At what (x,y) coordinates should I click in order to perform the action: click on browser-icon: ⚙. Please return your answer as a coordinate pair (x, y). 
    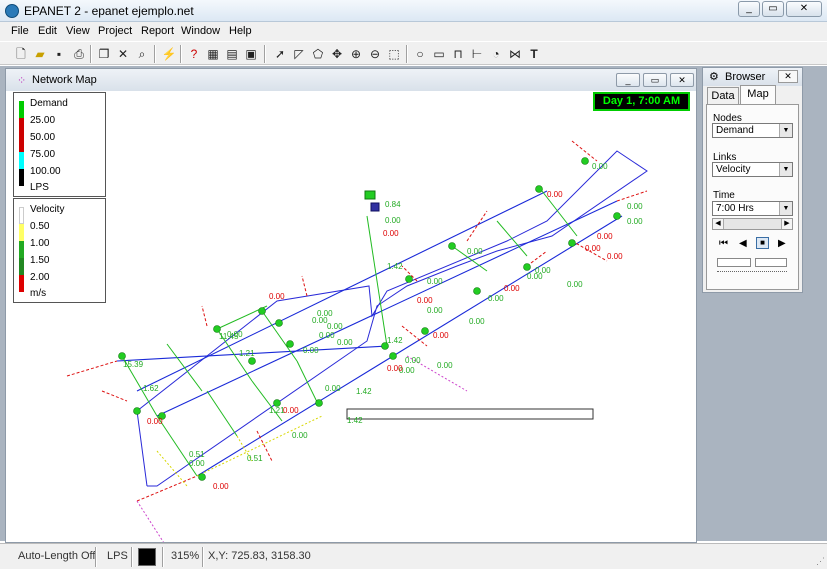
    Looking at the image, I should click on (714, 77).